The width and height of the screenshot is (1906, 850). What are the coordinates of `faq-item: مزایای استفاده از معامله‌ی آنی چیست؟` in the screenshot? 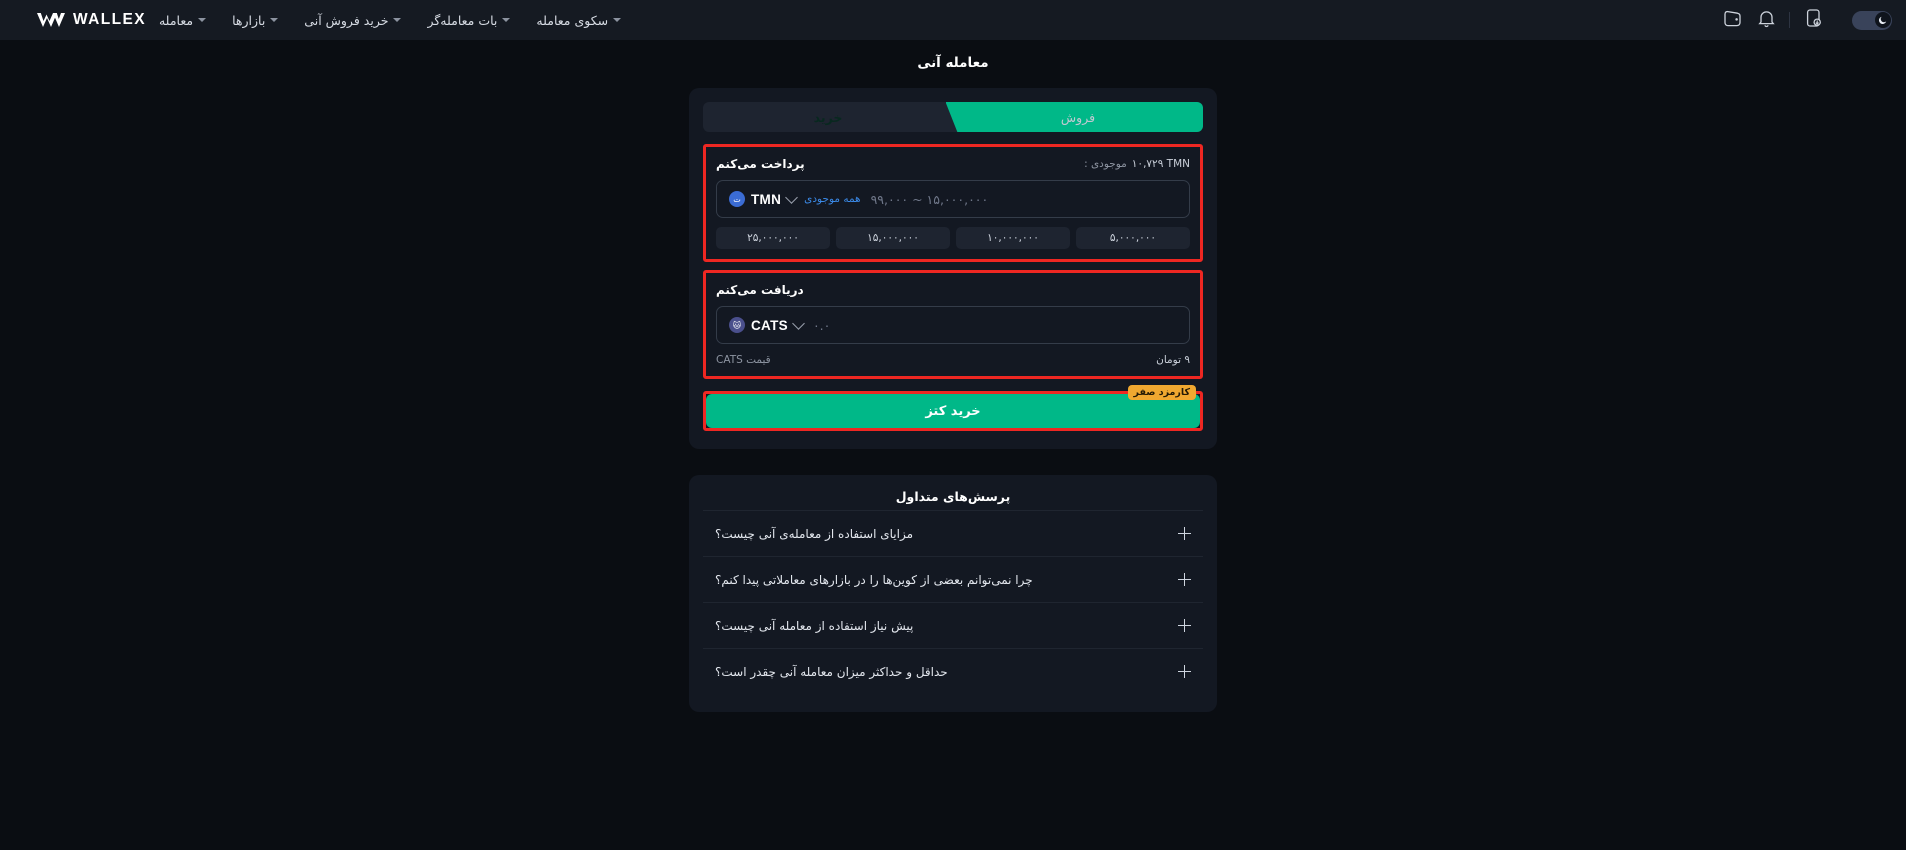 It's located at (953, 533).